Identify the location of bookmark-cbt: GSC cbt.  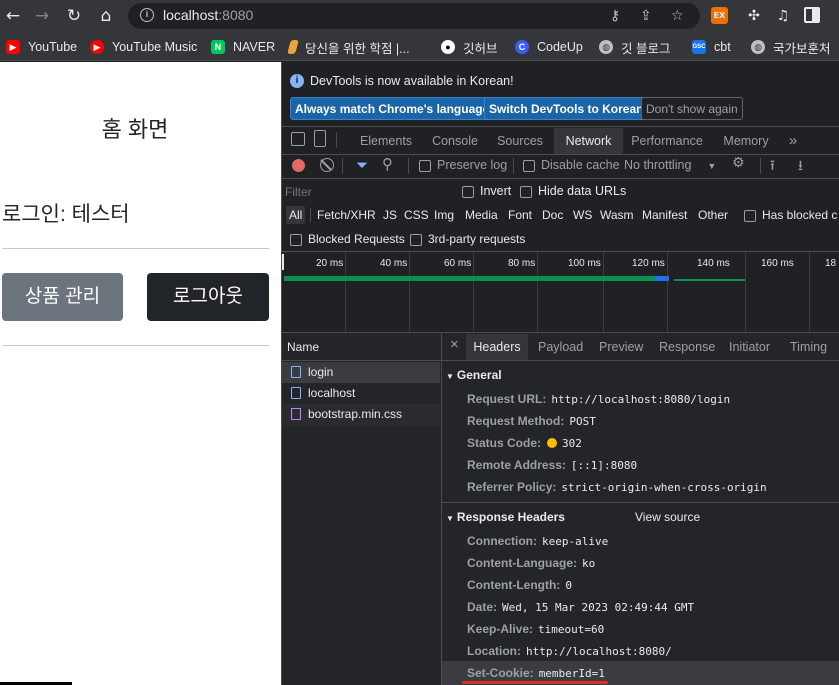
(711, 47).